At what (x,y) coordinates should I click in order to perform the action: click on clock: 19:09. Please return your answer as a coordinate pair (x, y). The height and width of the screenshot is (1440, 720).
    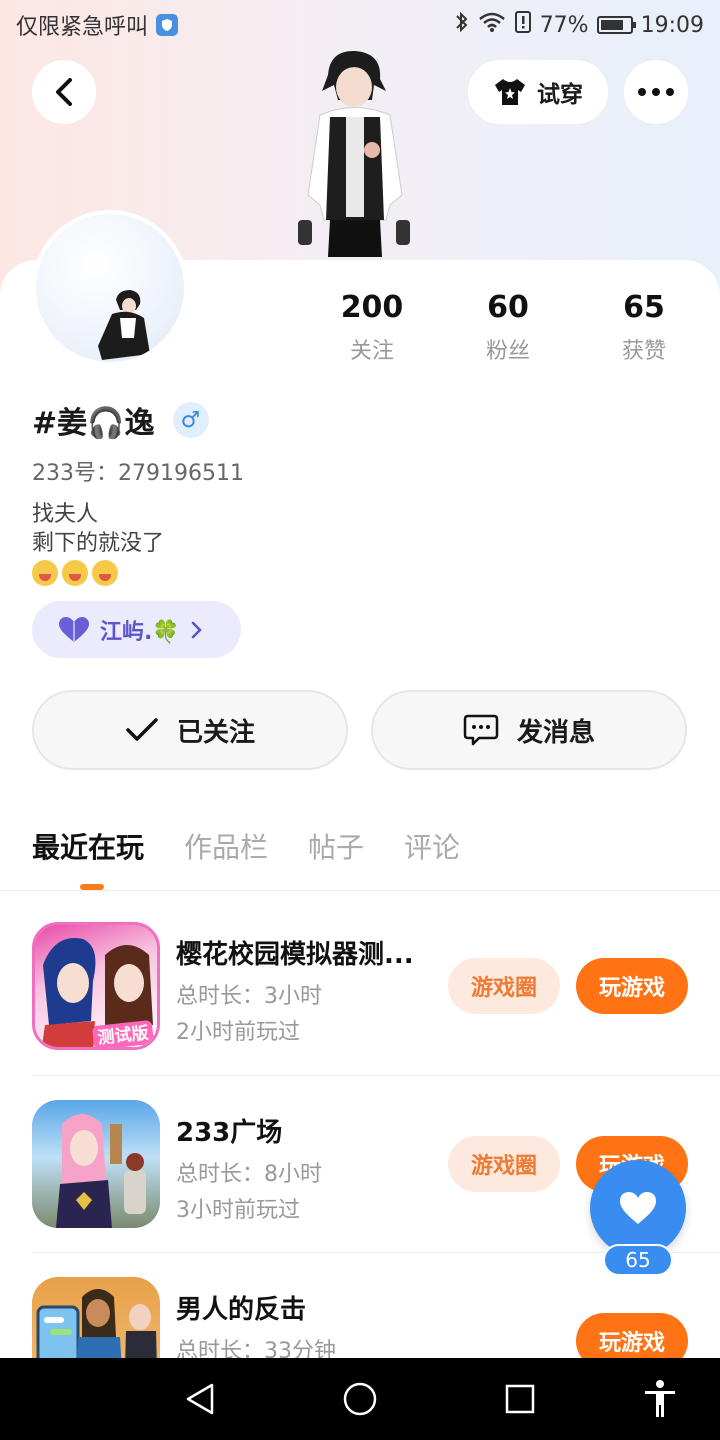
    Looking at the image, I should click on (672, 25).